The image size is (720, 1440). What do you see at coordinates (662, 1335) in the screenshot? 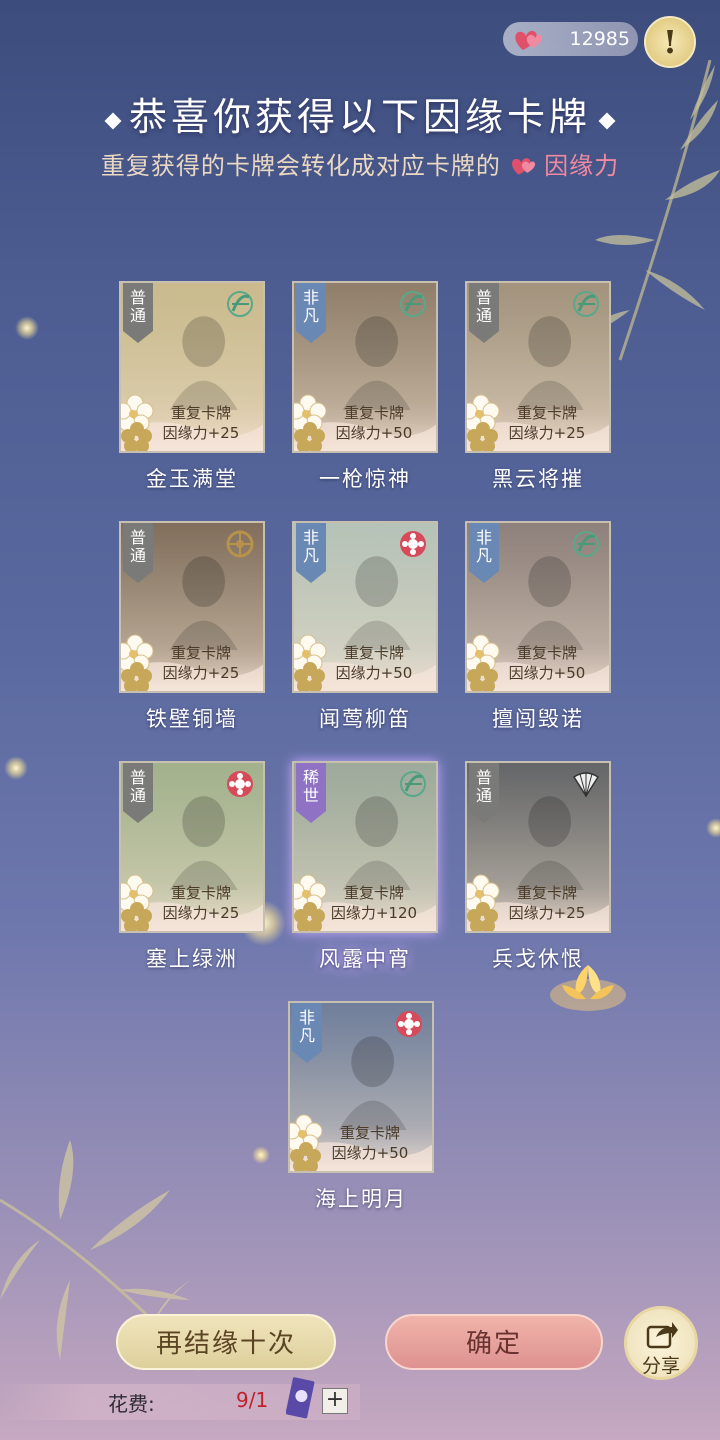
I see `share-icon` at bounding box center [662, 1335].